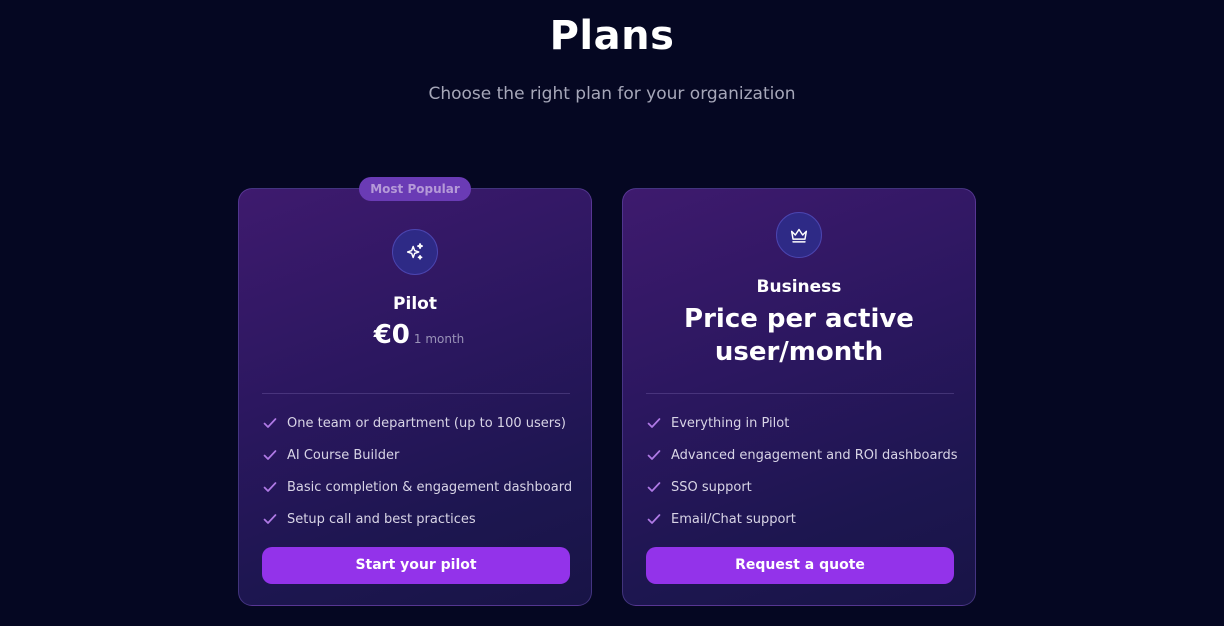  I want to click on feature-text: SSO support, so click(711, 487).